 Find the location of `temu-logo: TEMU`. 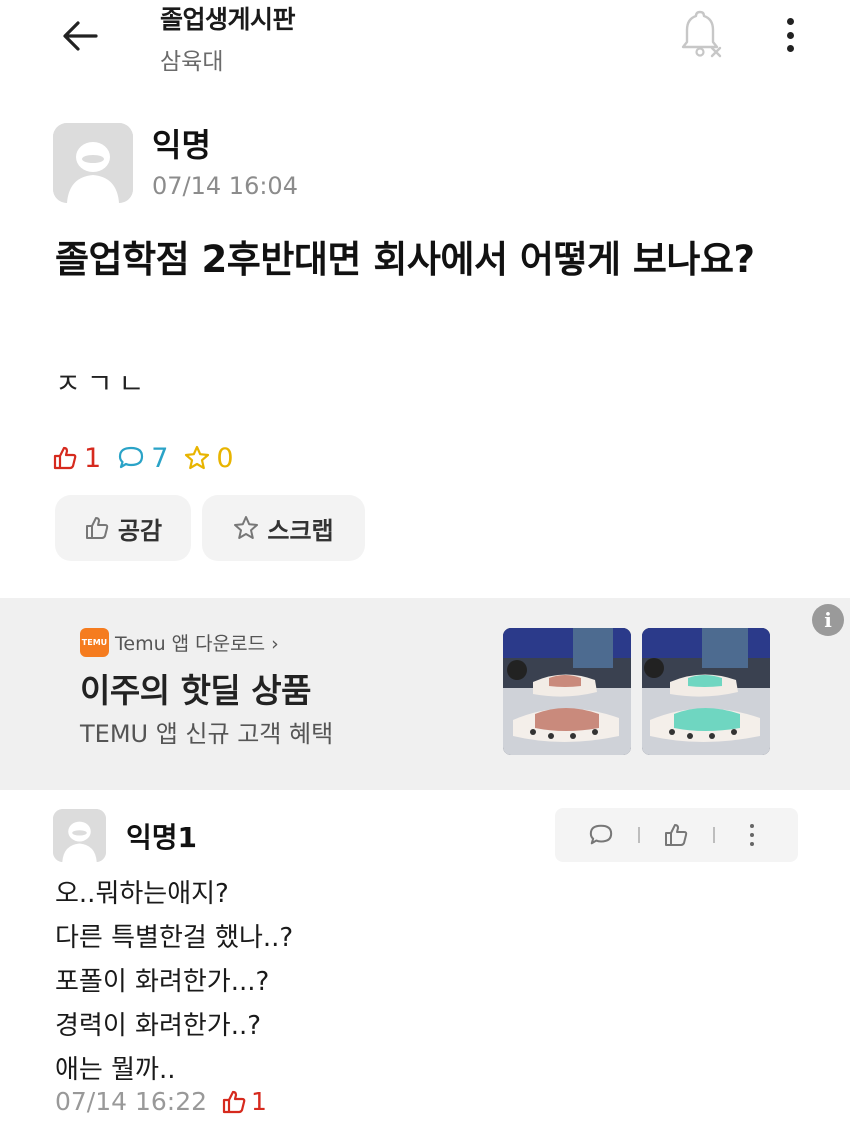

temu-logo: TEMU is located at coordinates (94, 642).